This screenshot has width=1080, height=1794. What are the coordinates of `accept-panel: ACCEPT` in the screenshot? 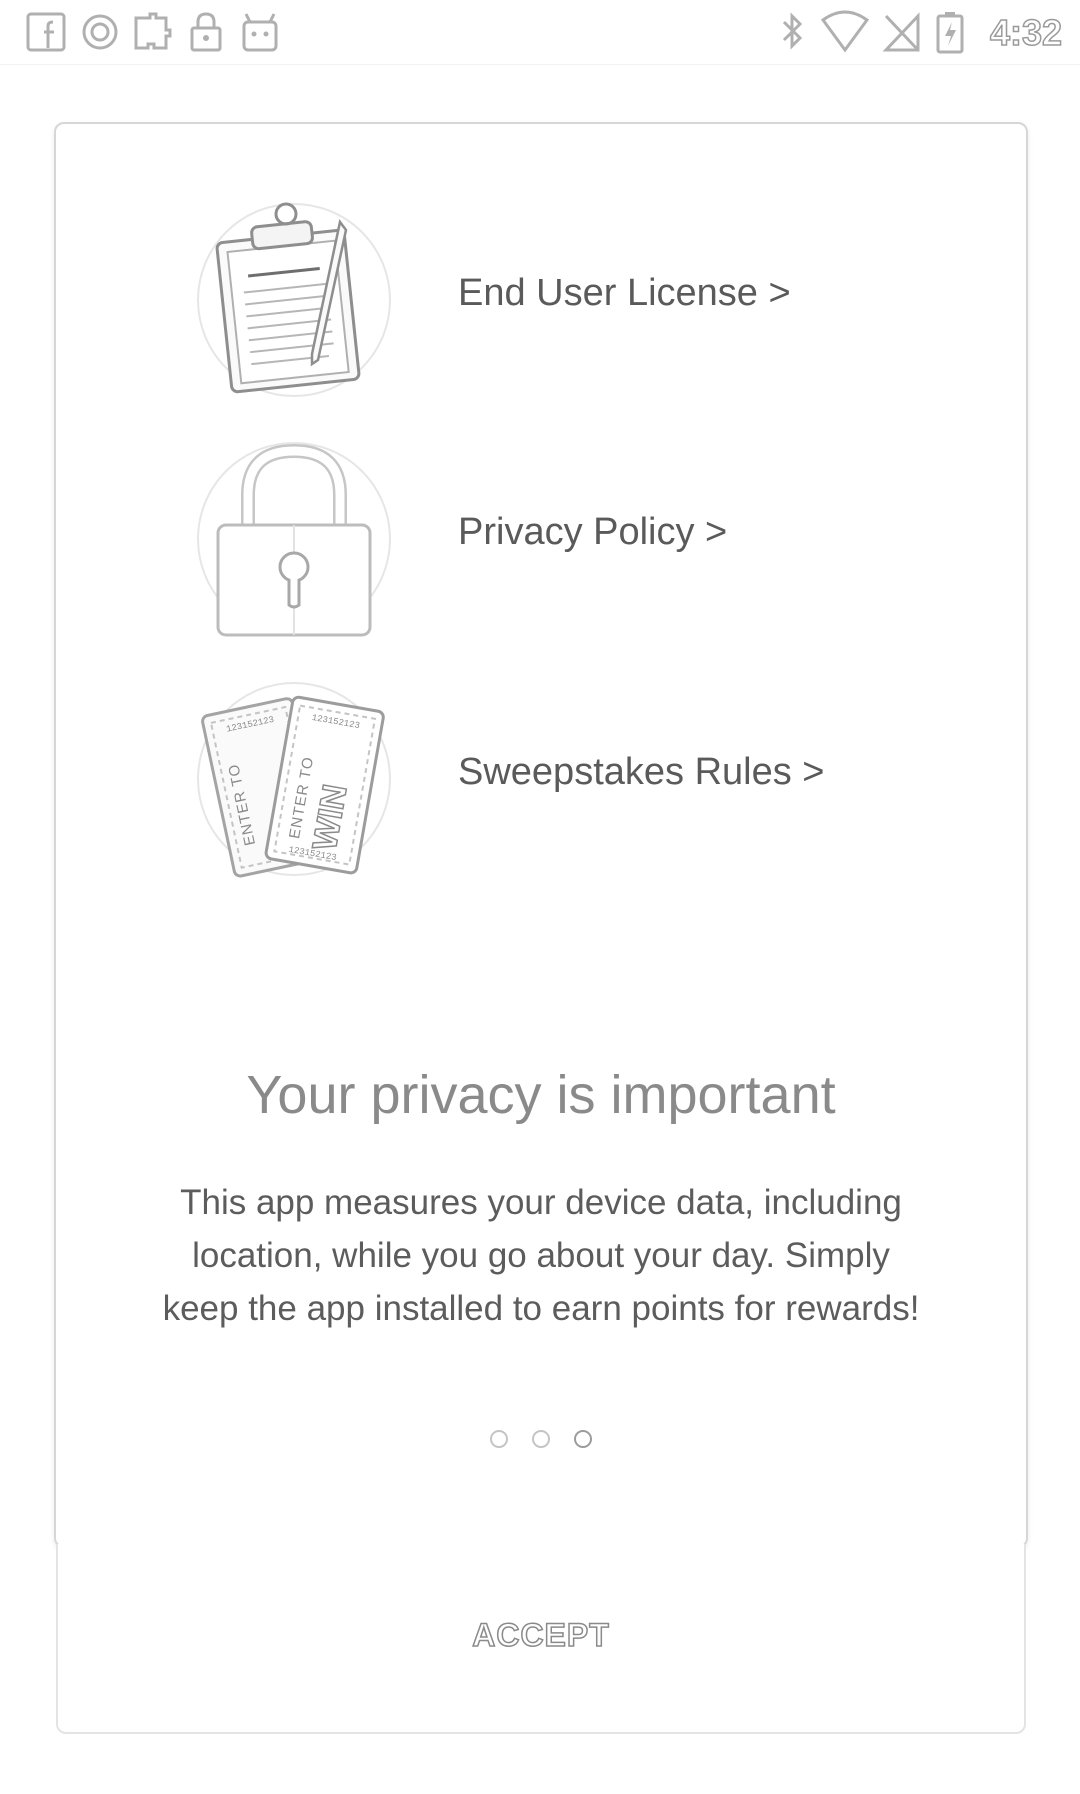 It's located at (541, 1639).